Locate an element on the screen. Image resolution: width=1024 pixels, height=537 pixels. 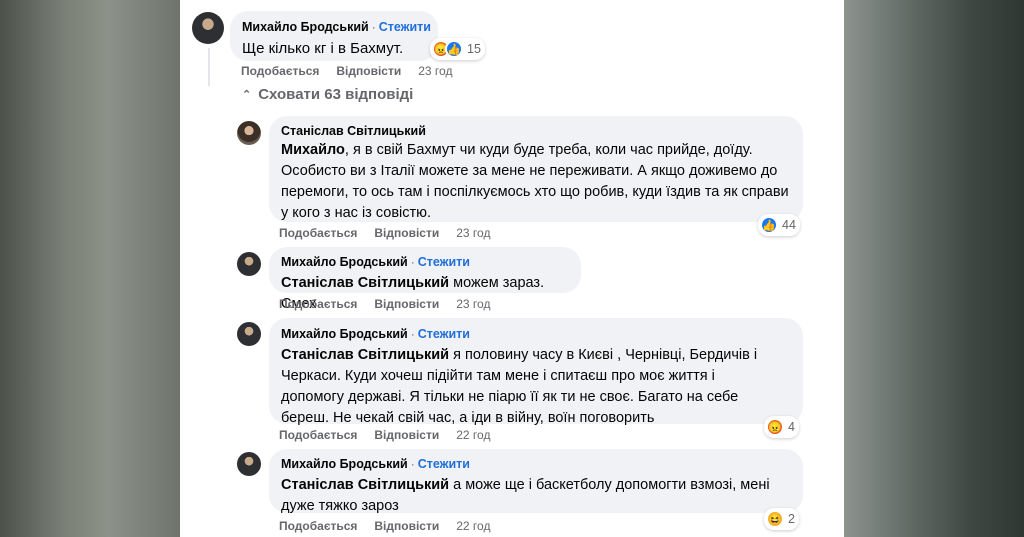
haha-reaction-icon: 😆 is located at coordinates (775, 519).